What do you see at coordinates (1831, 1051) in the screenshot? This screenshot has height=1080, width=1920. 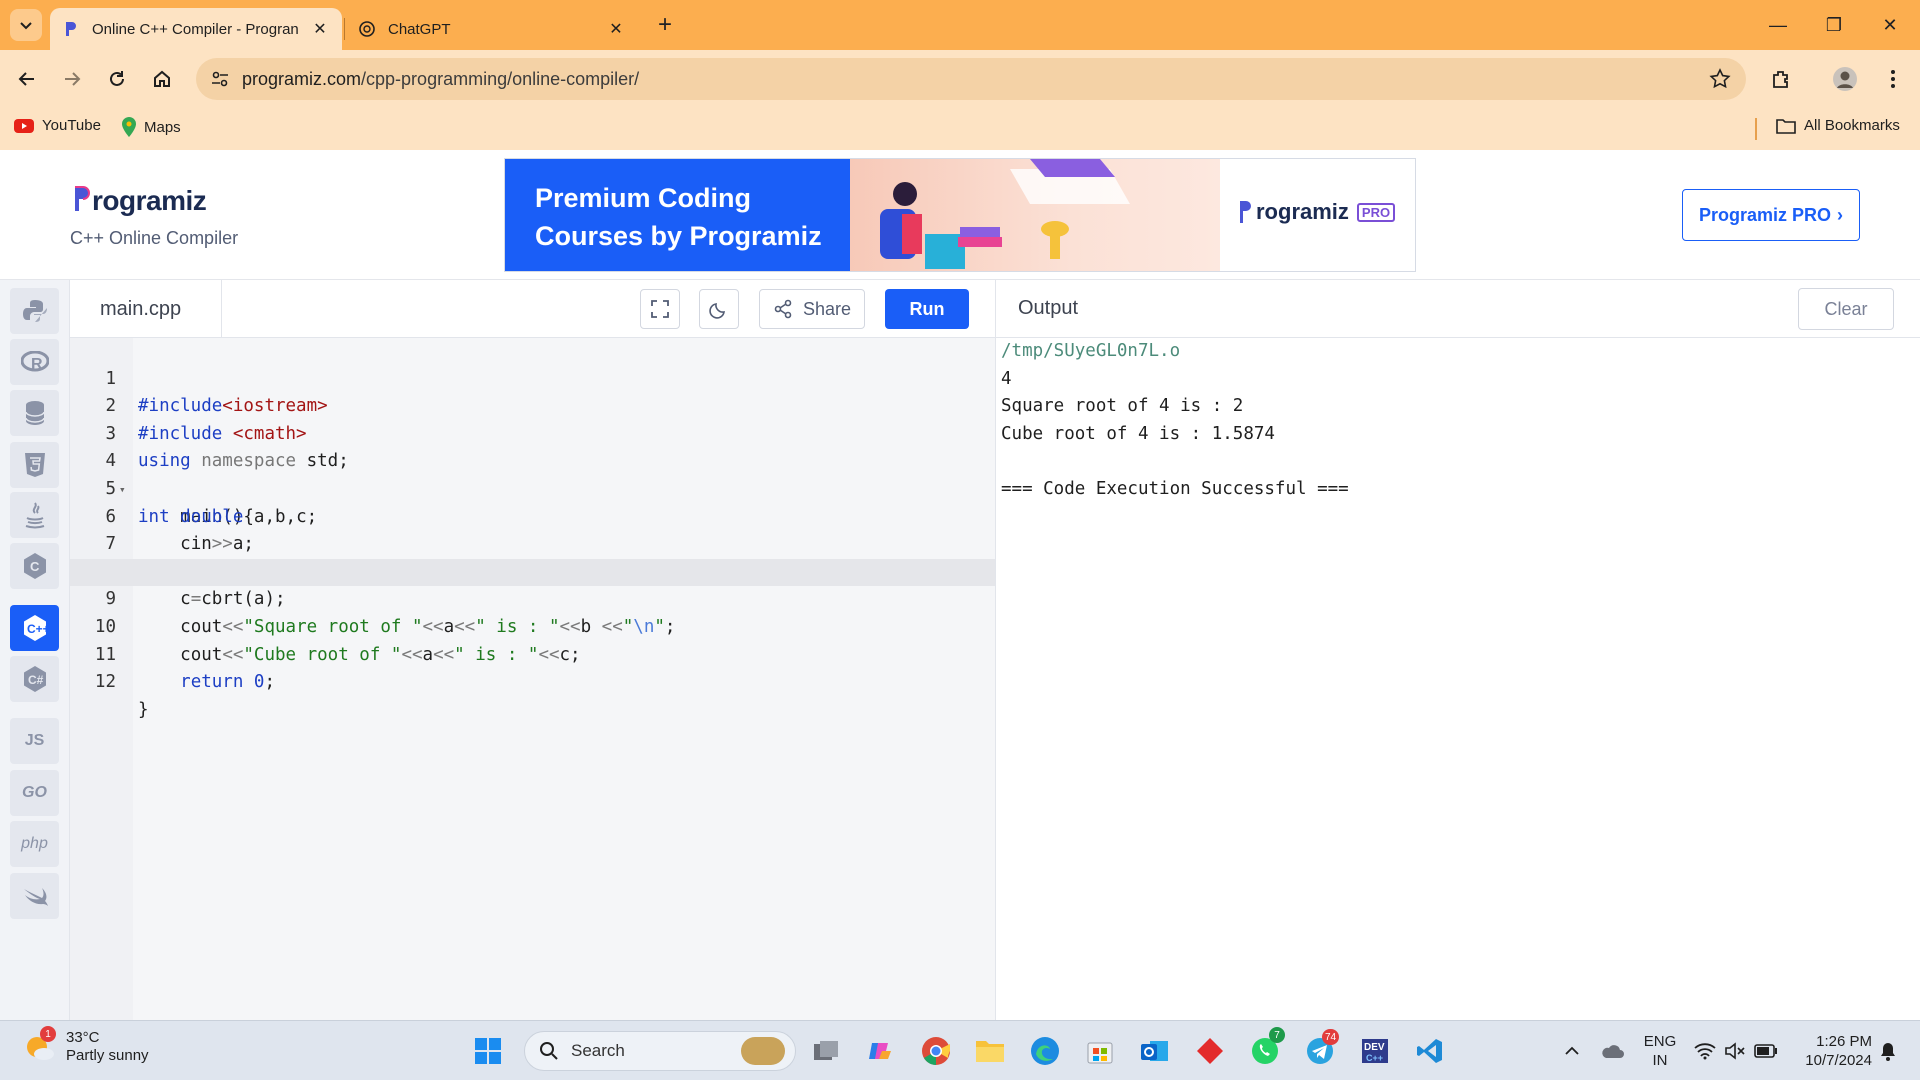 I see `system-clock: 1:26 PM 10/7/2024` at bounding box center [1831, 1051].